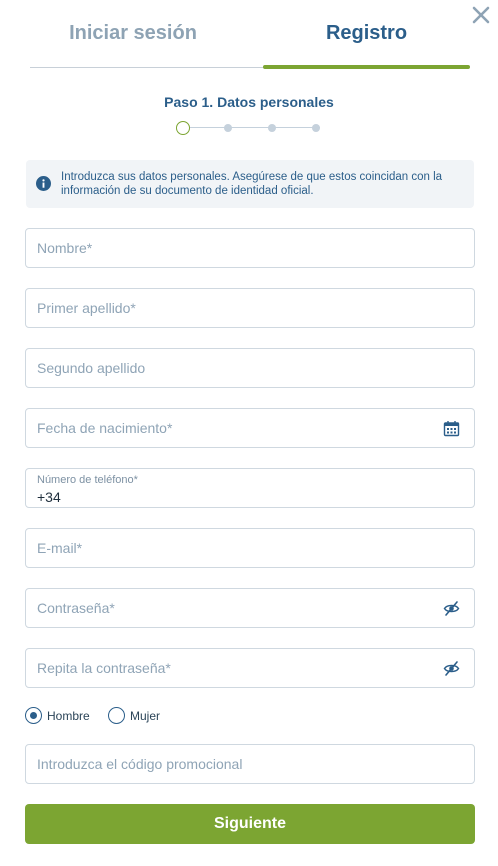  Describe the element at coordinates (250, 368) in the screenshot. I see `second-last-name-field: Segundo apellido` at that location.